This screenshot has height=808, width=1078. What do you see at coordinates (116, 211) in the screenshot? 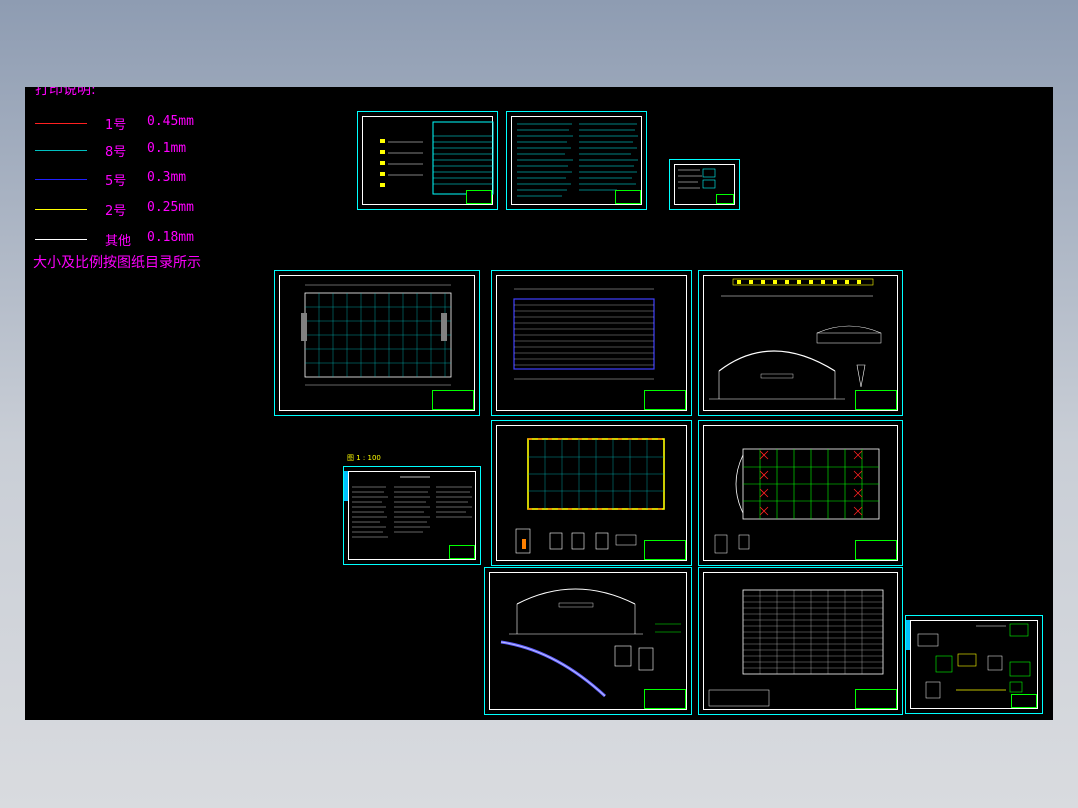
I see `pen-number: 2号` at bounding box center [116, 211].